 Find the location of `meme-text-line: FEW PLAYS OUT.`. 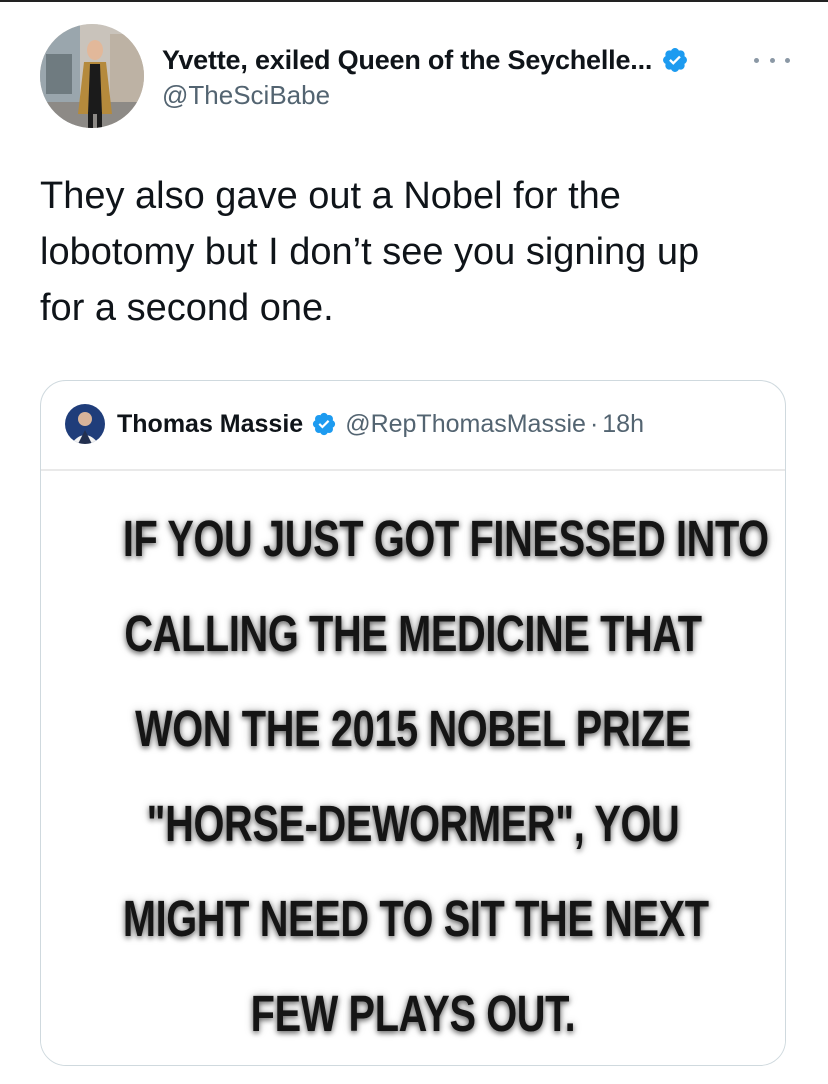

meme-text-line: FEW PLAYS OUT. is located at coordinates (413, 1013).